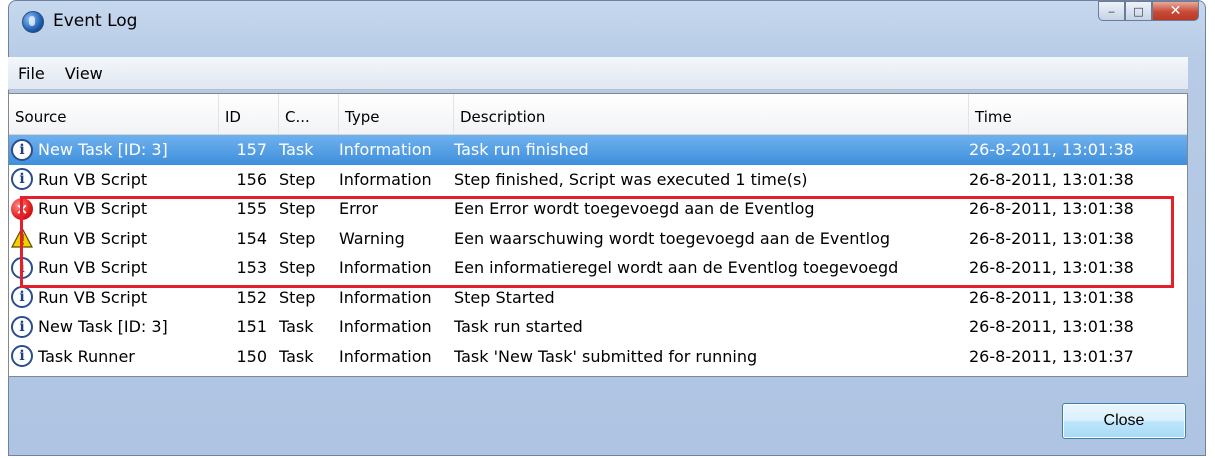  I want to click on cell-id: 153, so click(251, 268).